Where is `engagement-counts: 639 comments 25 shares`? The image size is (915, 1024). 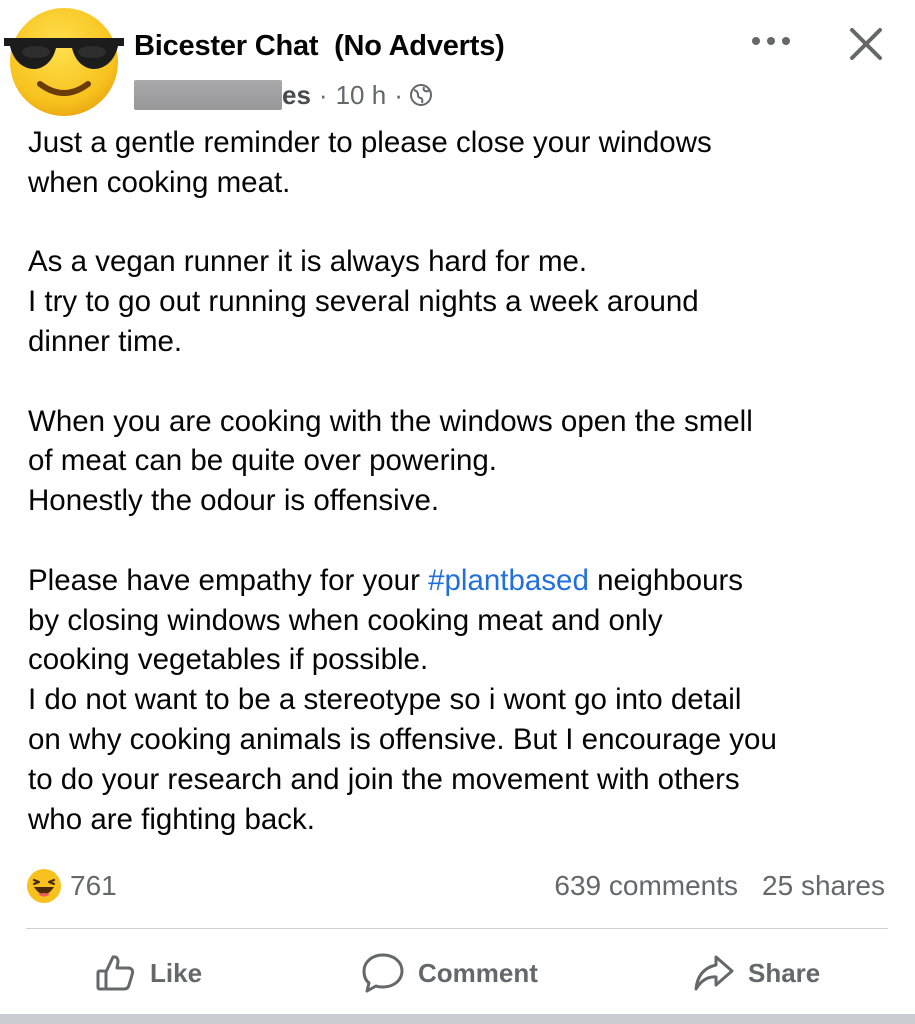 engagement-counts: 639 comments 25 shares is located at coordinates (719, 886).